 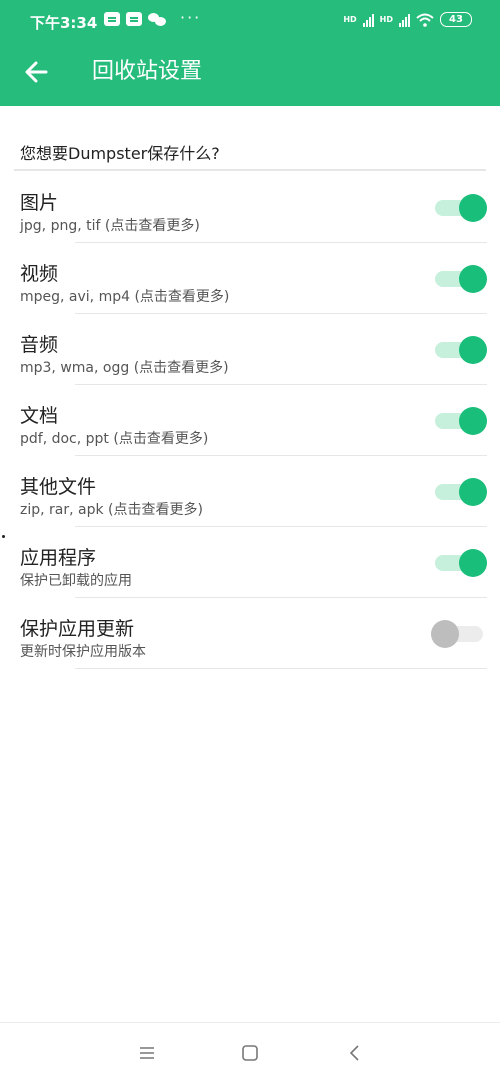 What do you see at coordinates (425, 20) in the screenshot?
I see `wifi-icon` at bounding box center [425, 20].